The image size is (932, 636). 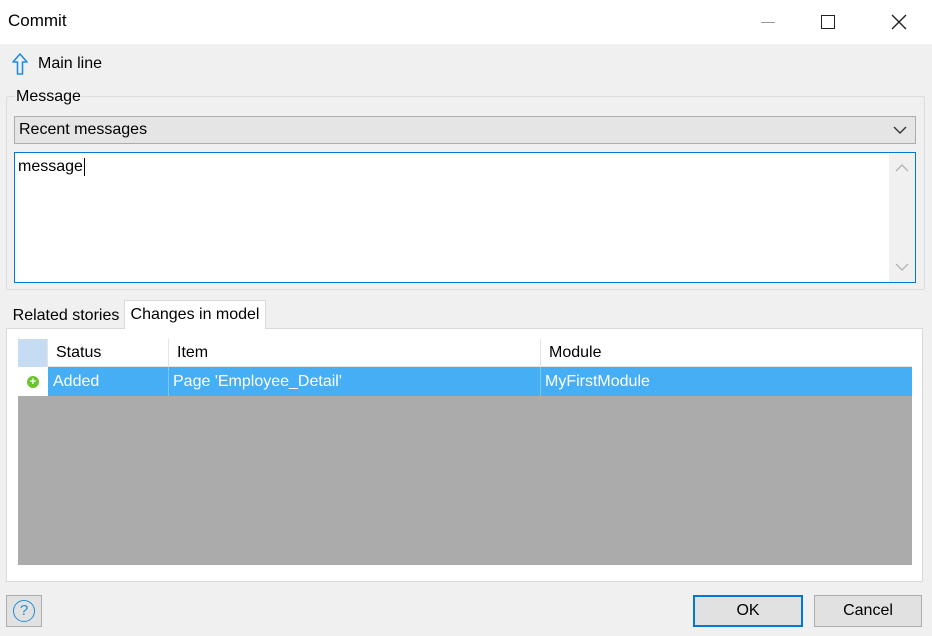 I want to click on cell-status: Added, so click(x=108, y=381).